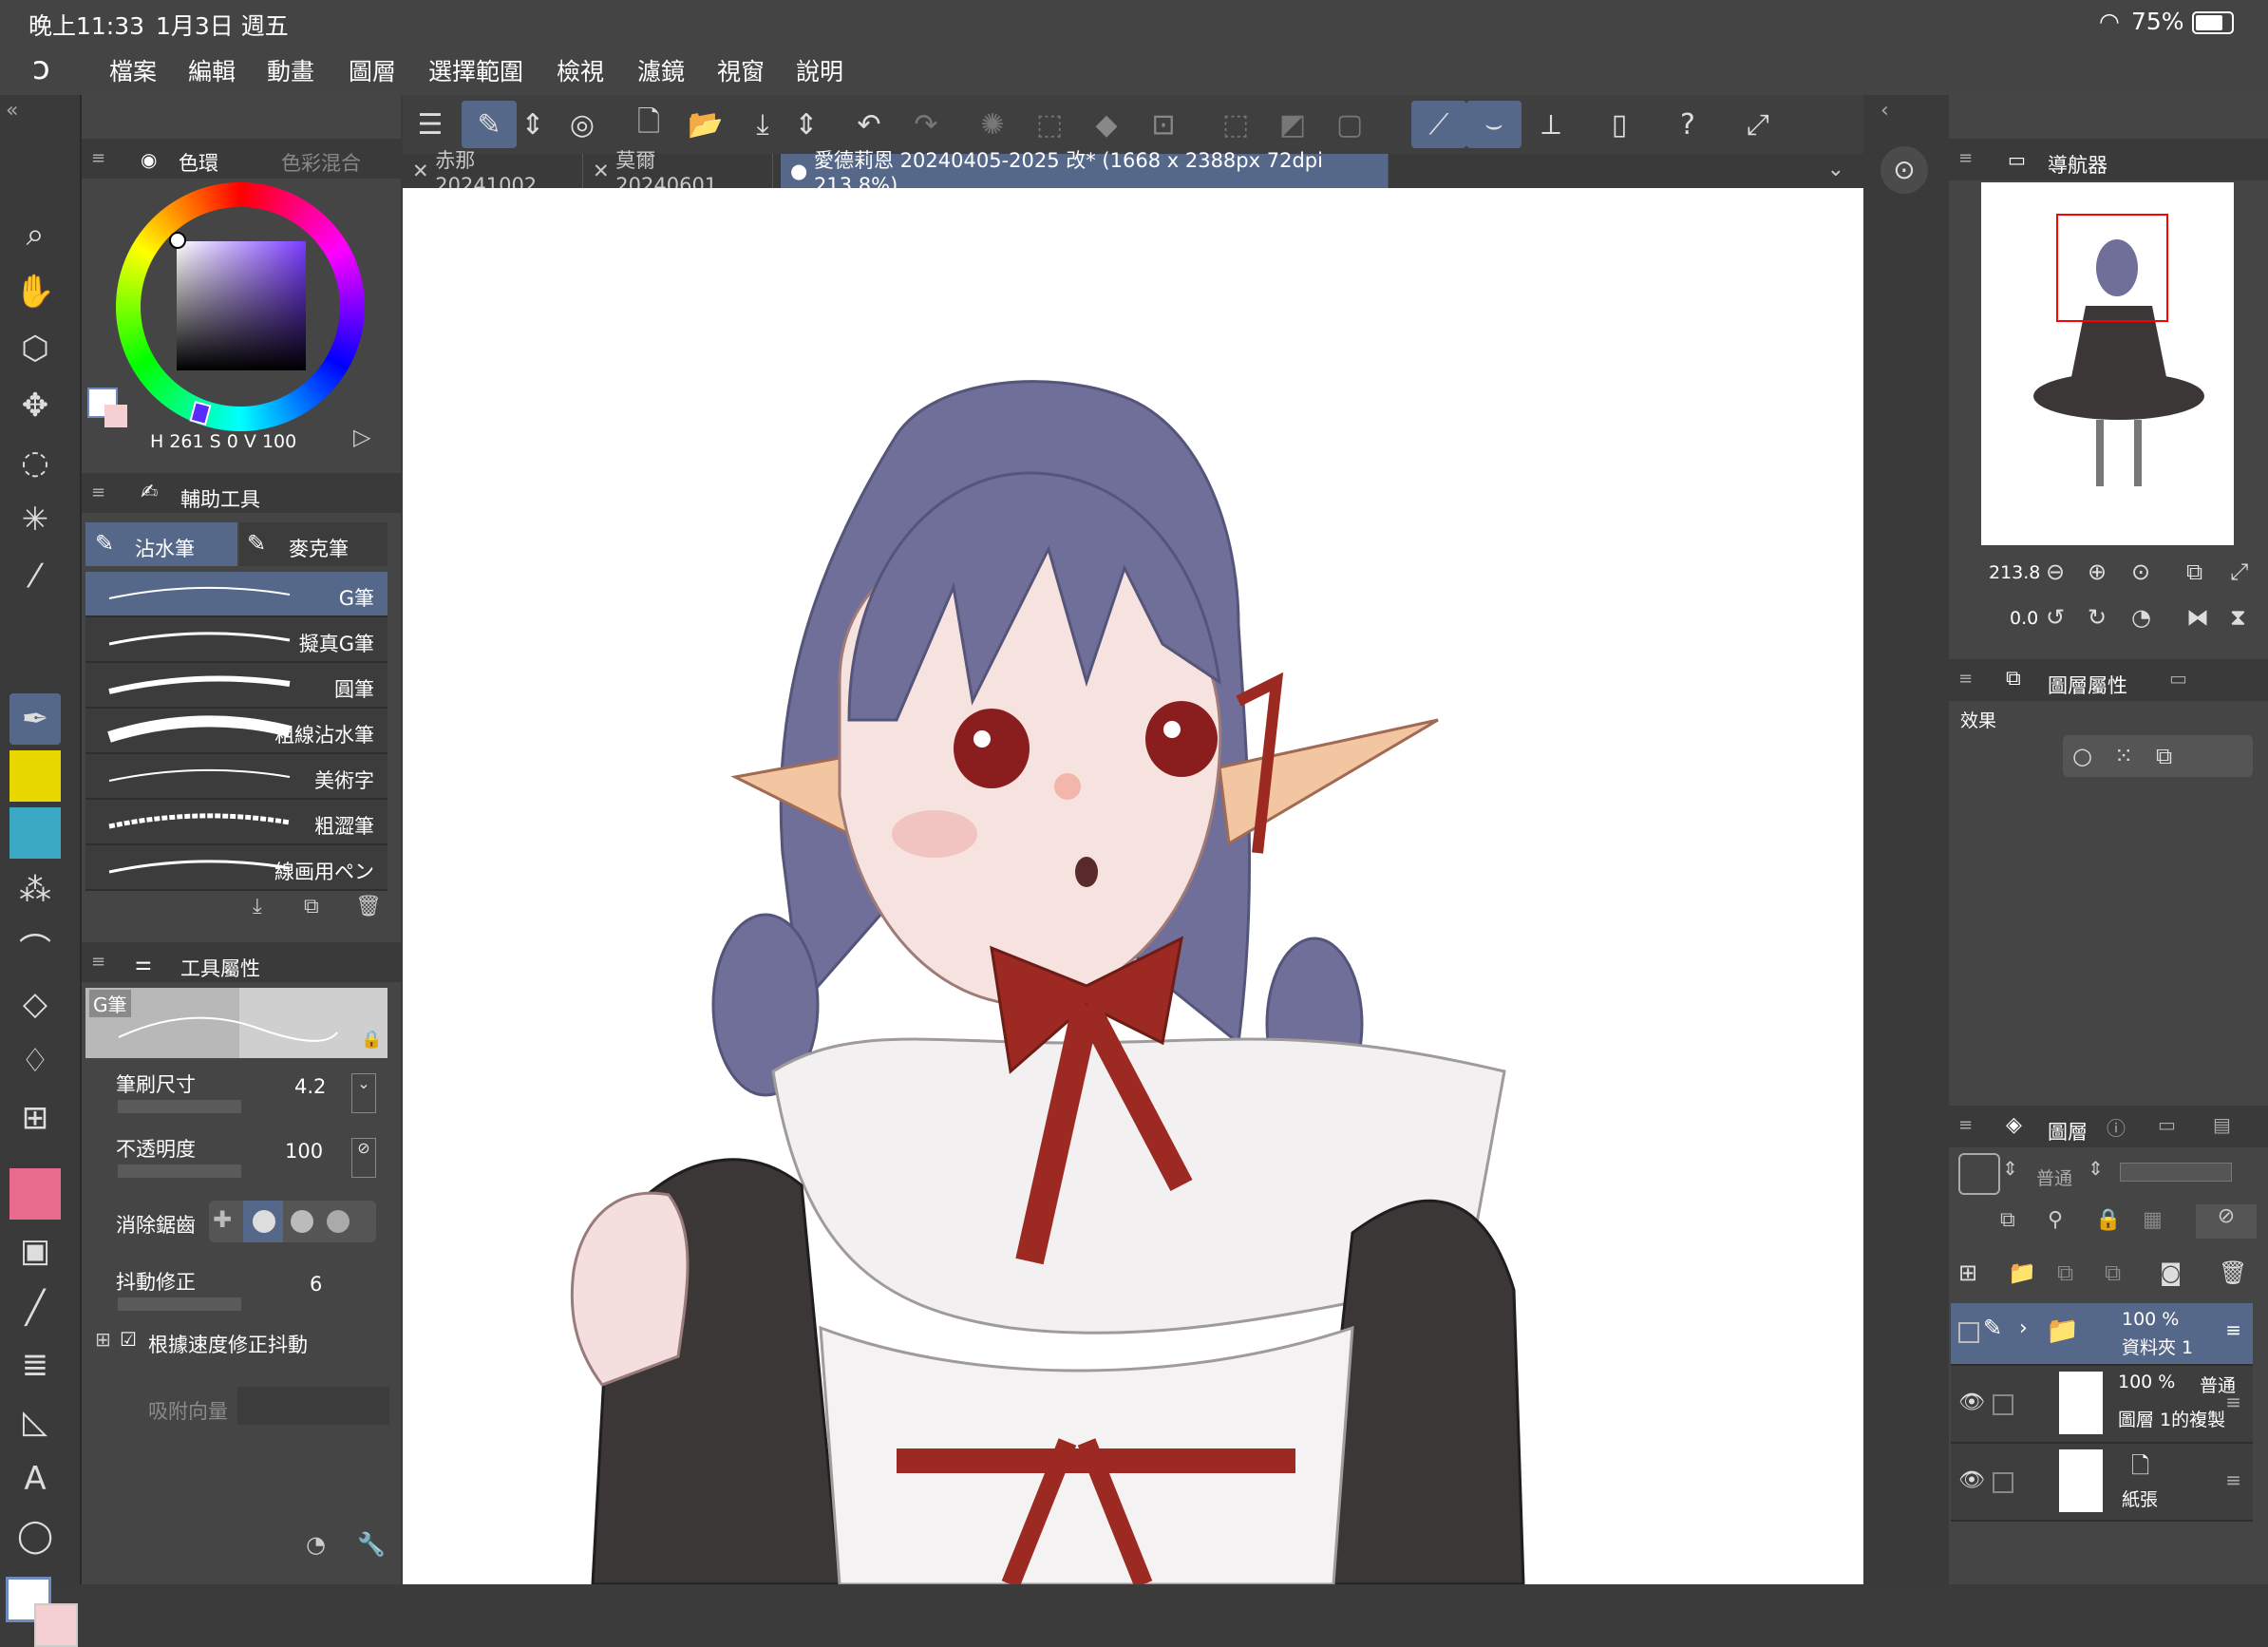 The image size is (2268, 1647). What do you see at coordinates (257, 906) in the screenshot?
I see `import-subtool-icon: ⤓` at bounding box center [257, 906].